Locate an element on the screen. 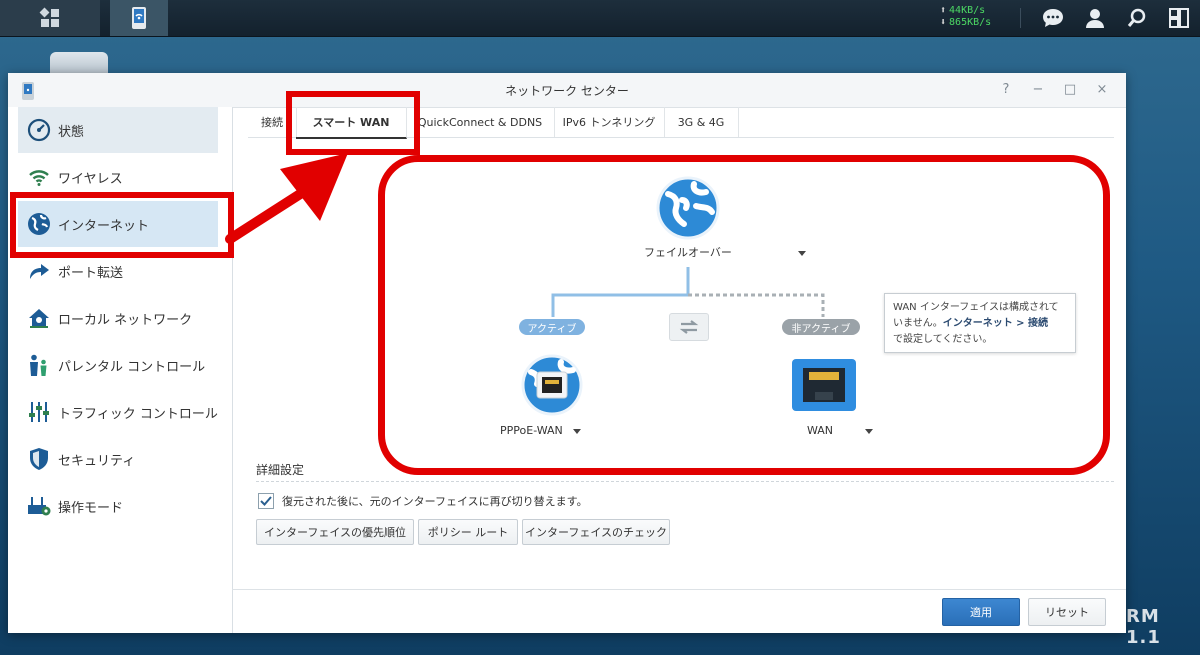 The height and width of the screenshot is (655, 1200). download-speed: 865KB/s is located at coordinates (970, 22).